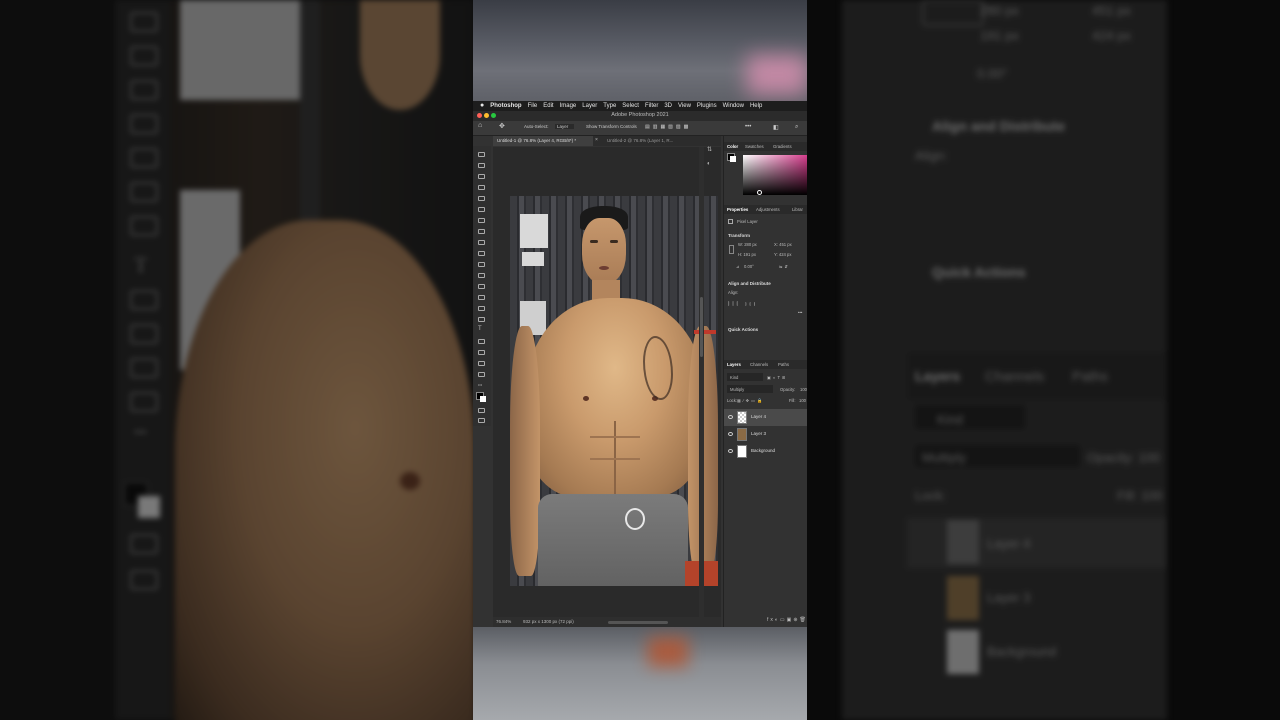 The height and width of the screenshot is (720, 1280). What do you see at coordinates (803, 389) in the screenshot?
I see `opacity-value: 100` at bounding box center [803, 389].